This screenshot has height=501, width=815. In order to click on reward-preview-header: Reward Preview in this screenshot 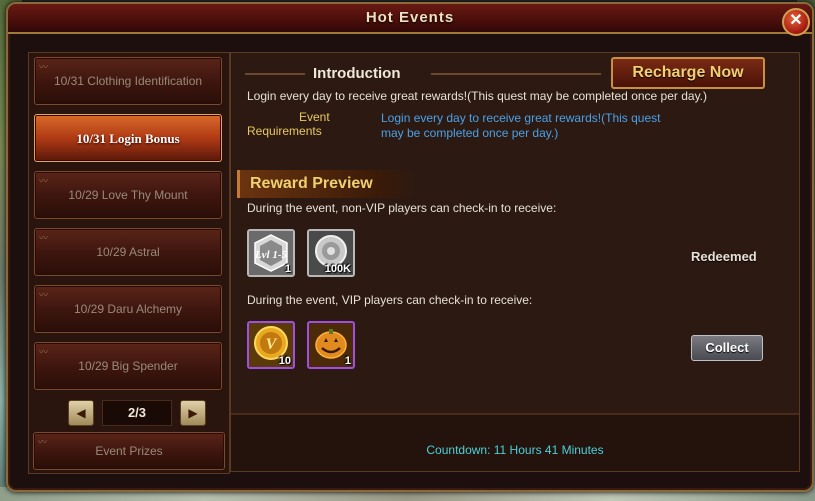, I will do `click(326, 184)`.